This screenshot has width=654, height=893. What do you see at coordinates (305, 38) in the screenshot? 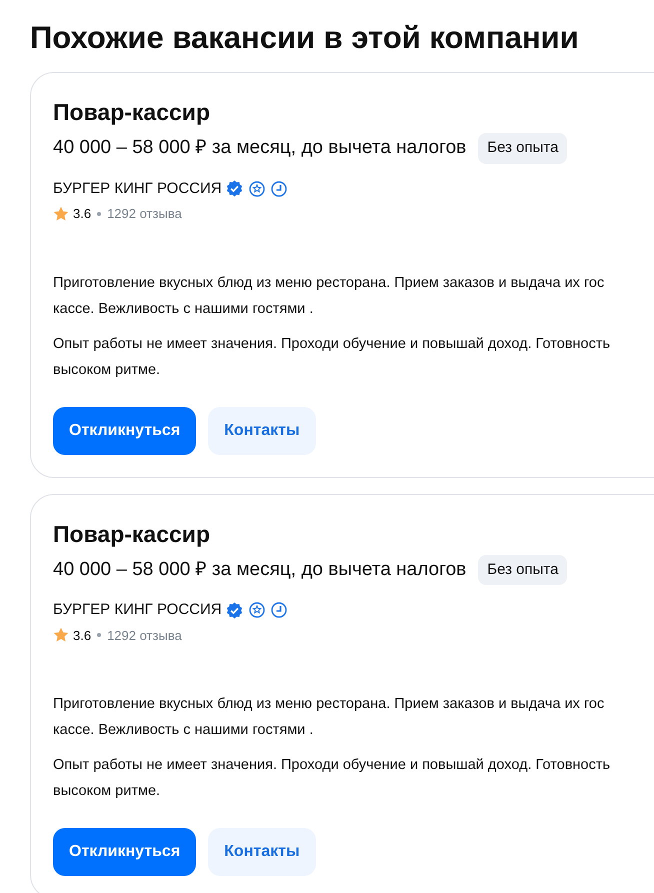
I see `section-heading: Похожие вакансии в этой компании` at bounding box center [305, 38].